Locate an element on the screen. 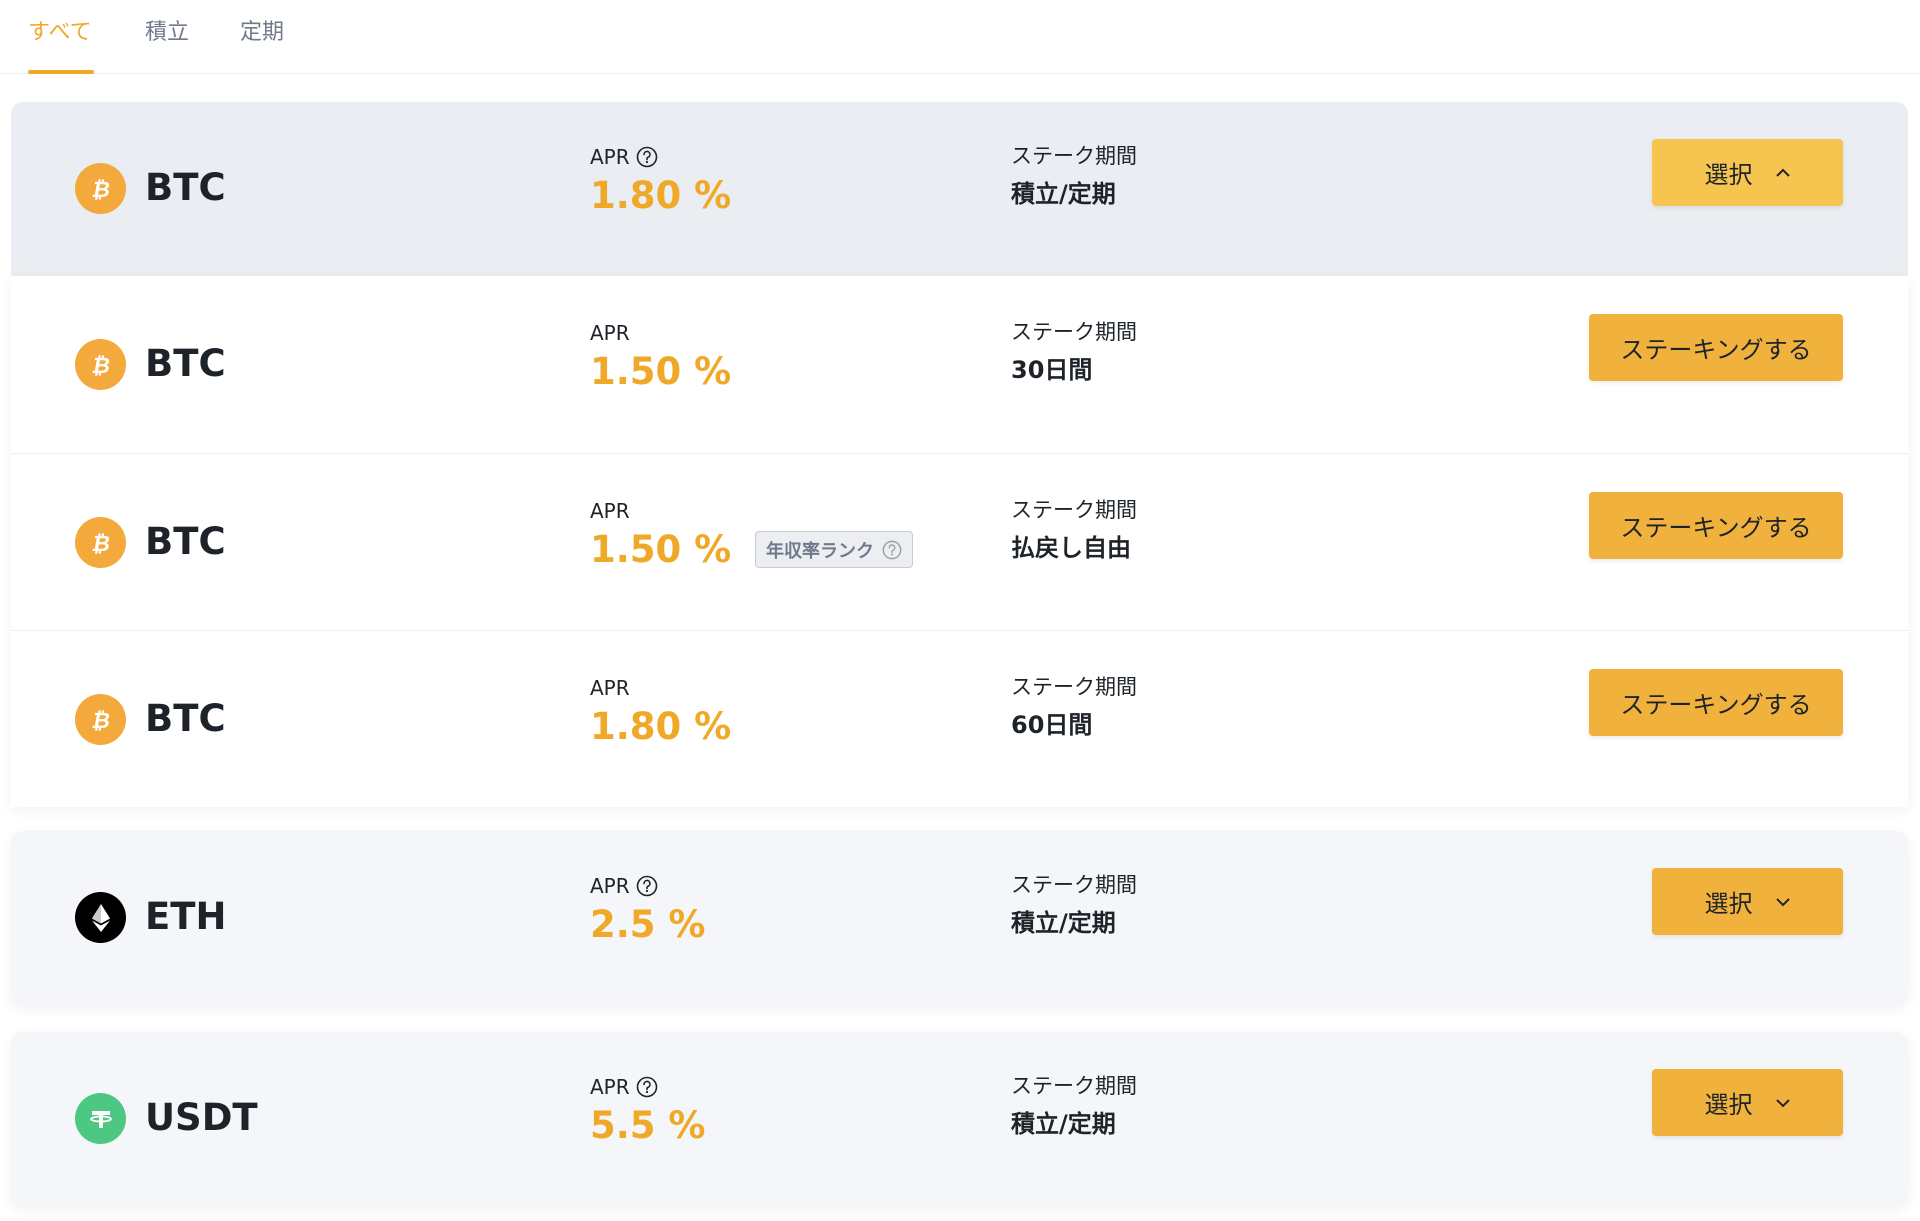  option-row-btc-30d: ₿ BTC APR 1.50 % ステーク期間 30日間 ステーキングする is located at coordinates (959, 364).